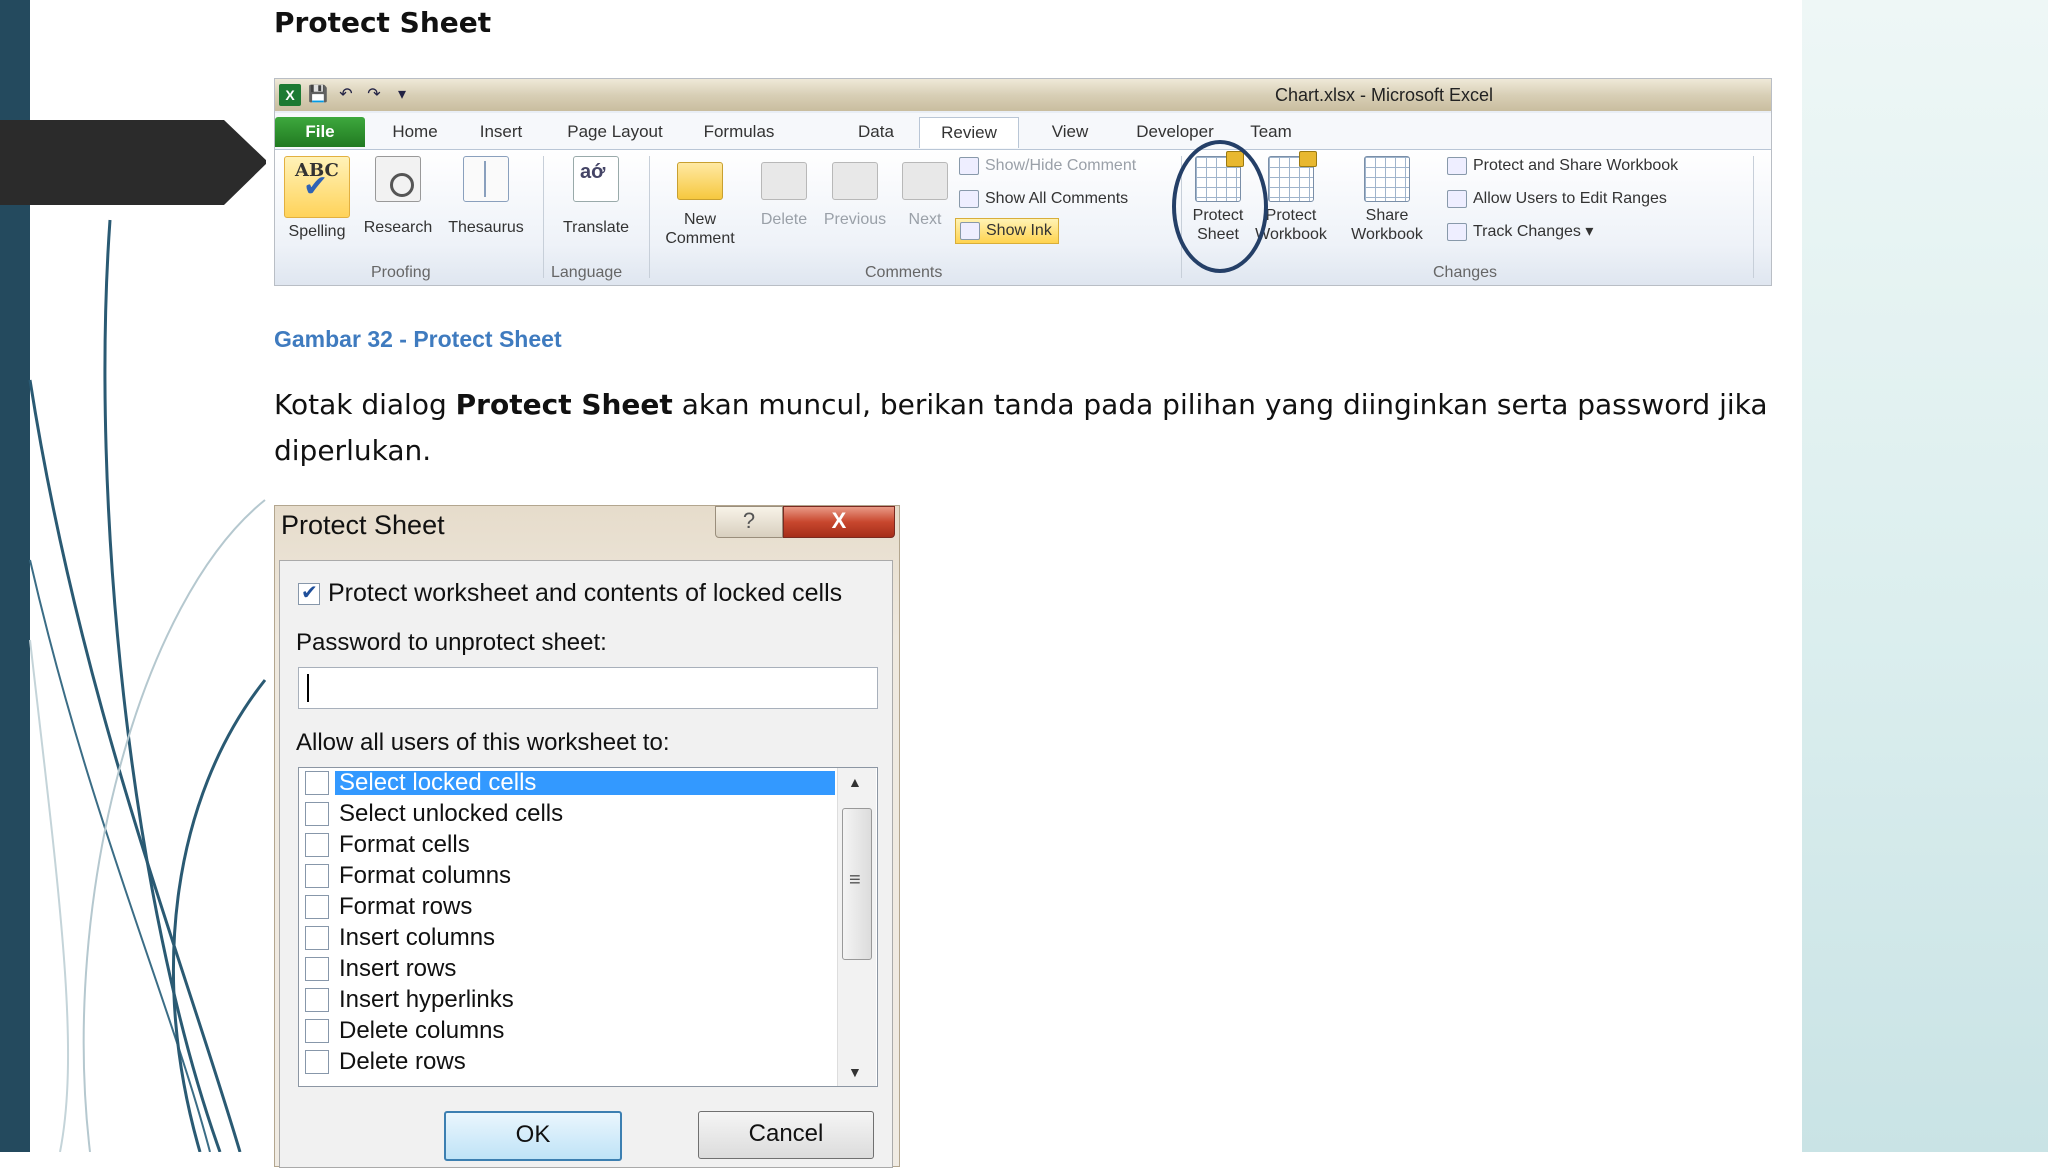  What do you see at coordinates (317, 231) in the screenshot?
I see `spelling-label: Spelling` at bounding box center [317, 231].